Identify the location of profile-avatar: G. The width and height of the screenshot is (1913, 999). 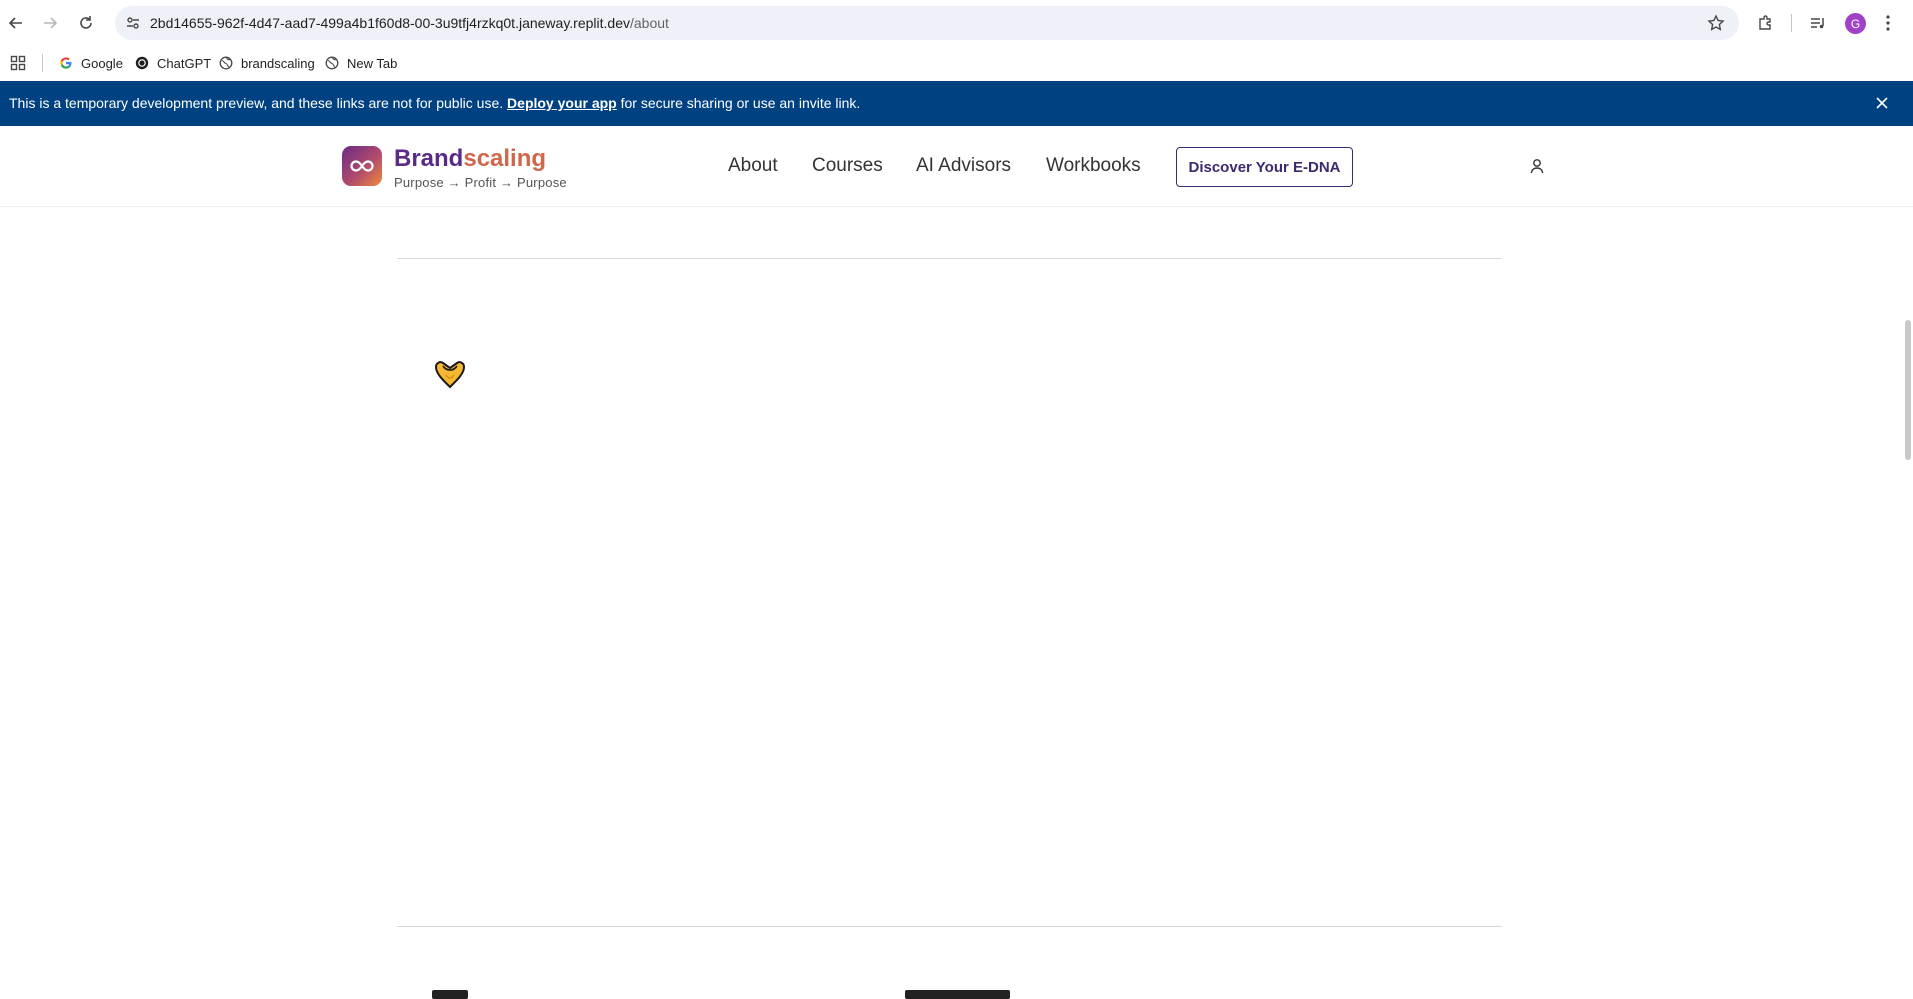
(1855, 23).